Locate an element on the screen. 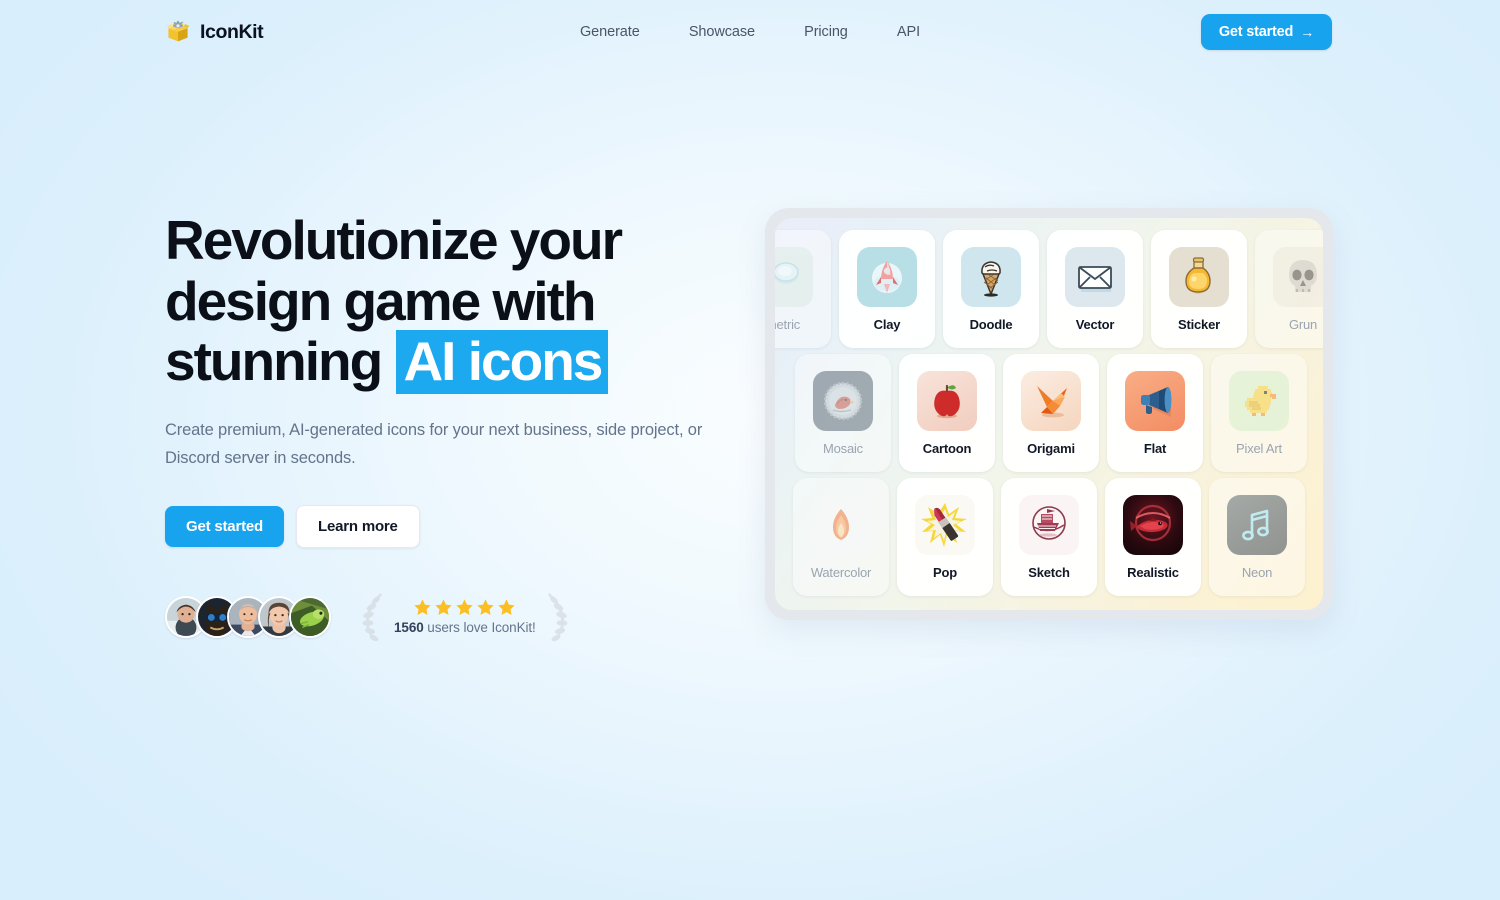 The image size is (1500, 900). style-card-label: Sticker is located at coordinates (1199, 324).